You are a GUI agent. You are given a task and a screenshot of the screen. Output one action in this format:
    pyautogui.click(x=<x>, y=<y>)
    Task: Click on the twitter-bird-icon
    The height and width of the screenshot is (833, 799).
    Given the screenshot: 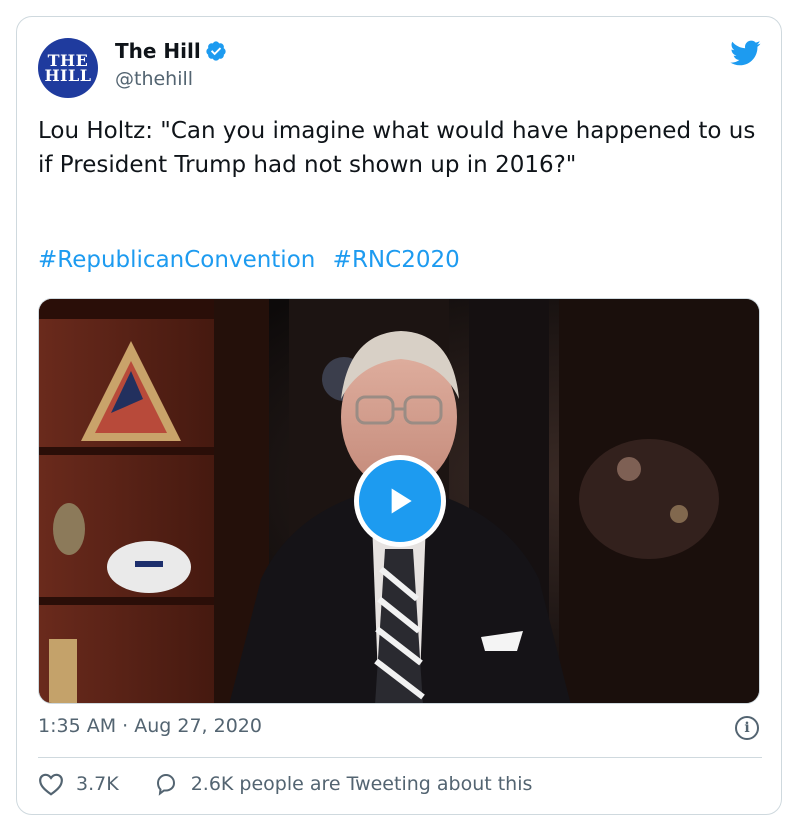 What is the action you would take?
    pyautogui.click(x=745, y=53)
    